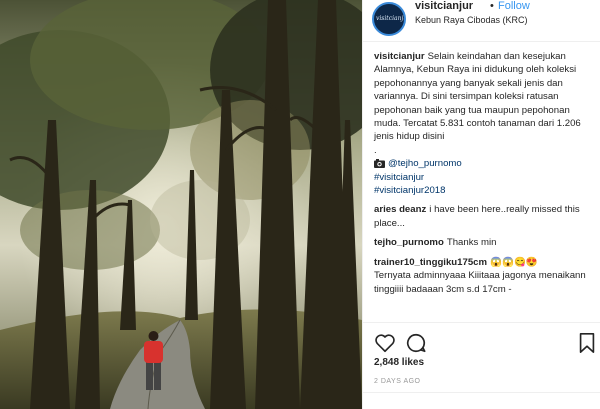  What do you see at coordinates (399, 177) in the screenshot?
I see `hashtag-link: #visitcianjur` at bounding box center [399, 177].